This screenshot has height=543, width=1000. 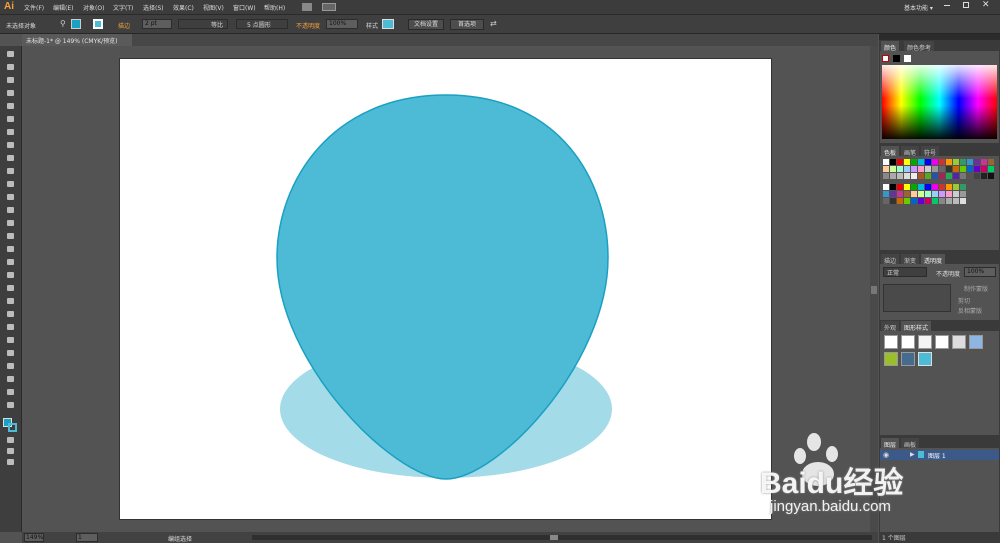 I want to click on style-default, so click(x=891, y=342).